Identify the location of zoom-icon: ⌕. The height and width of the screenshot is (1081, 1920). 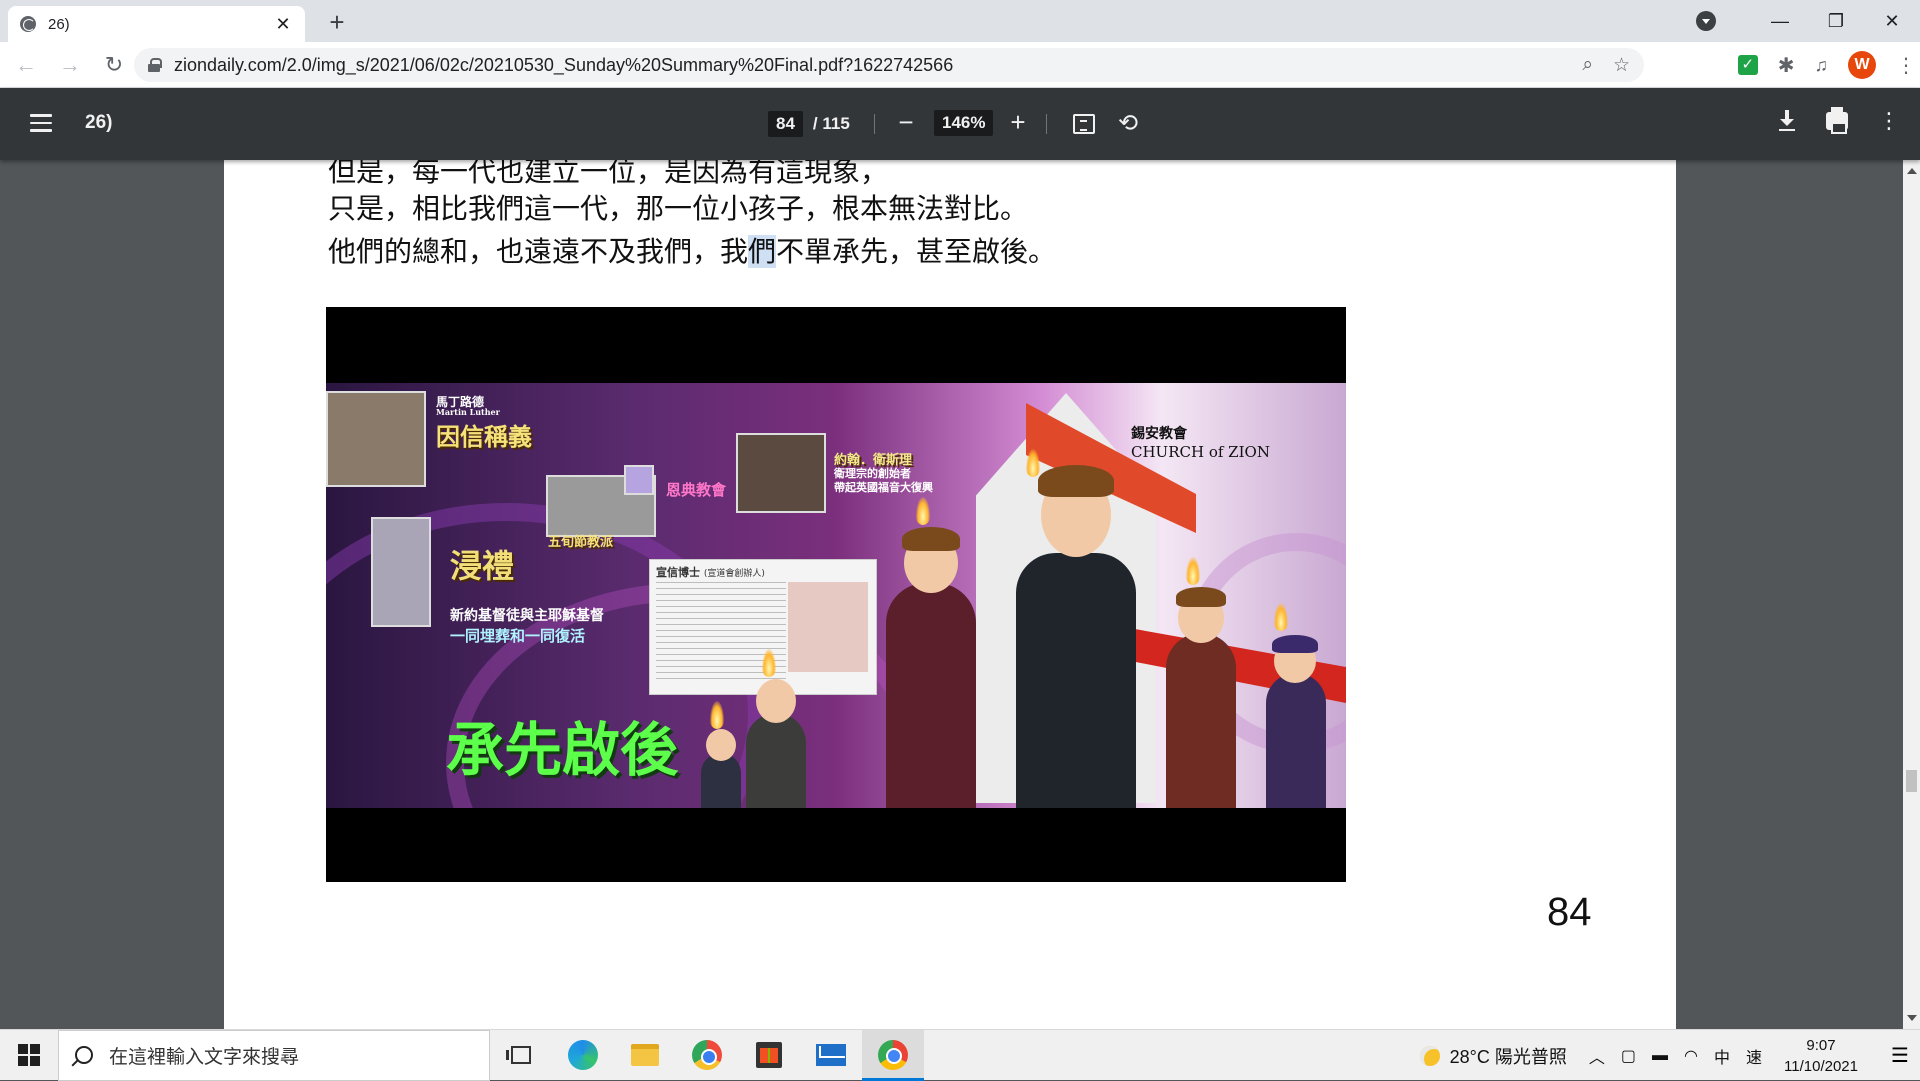
(1587, 65).